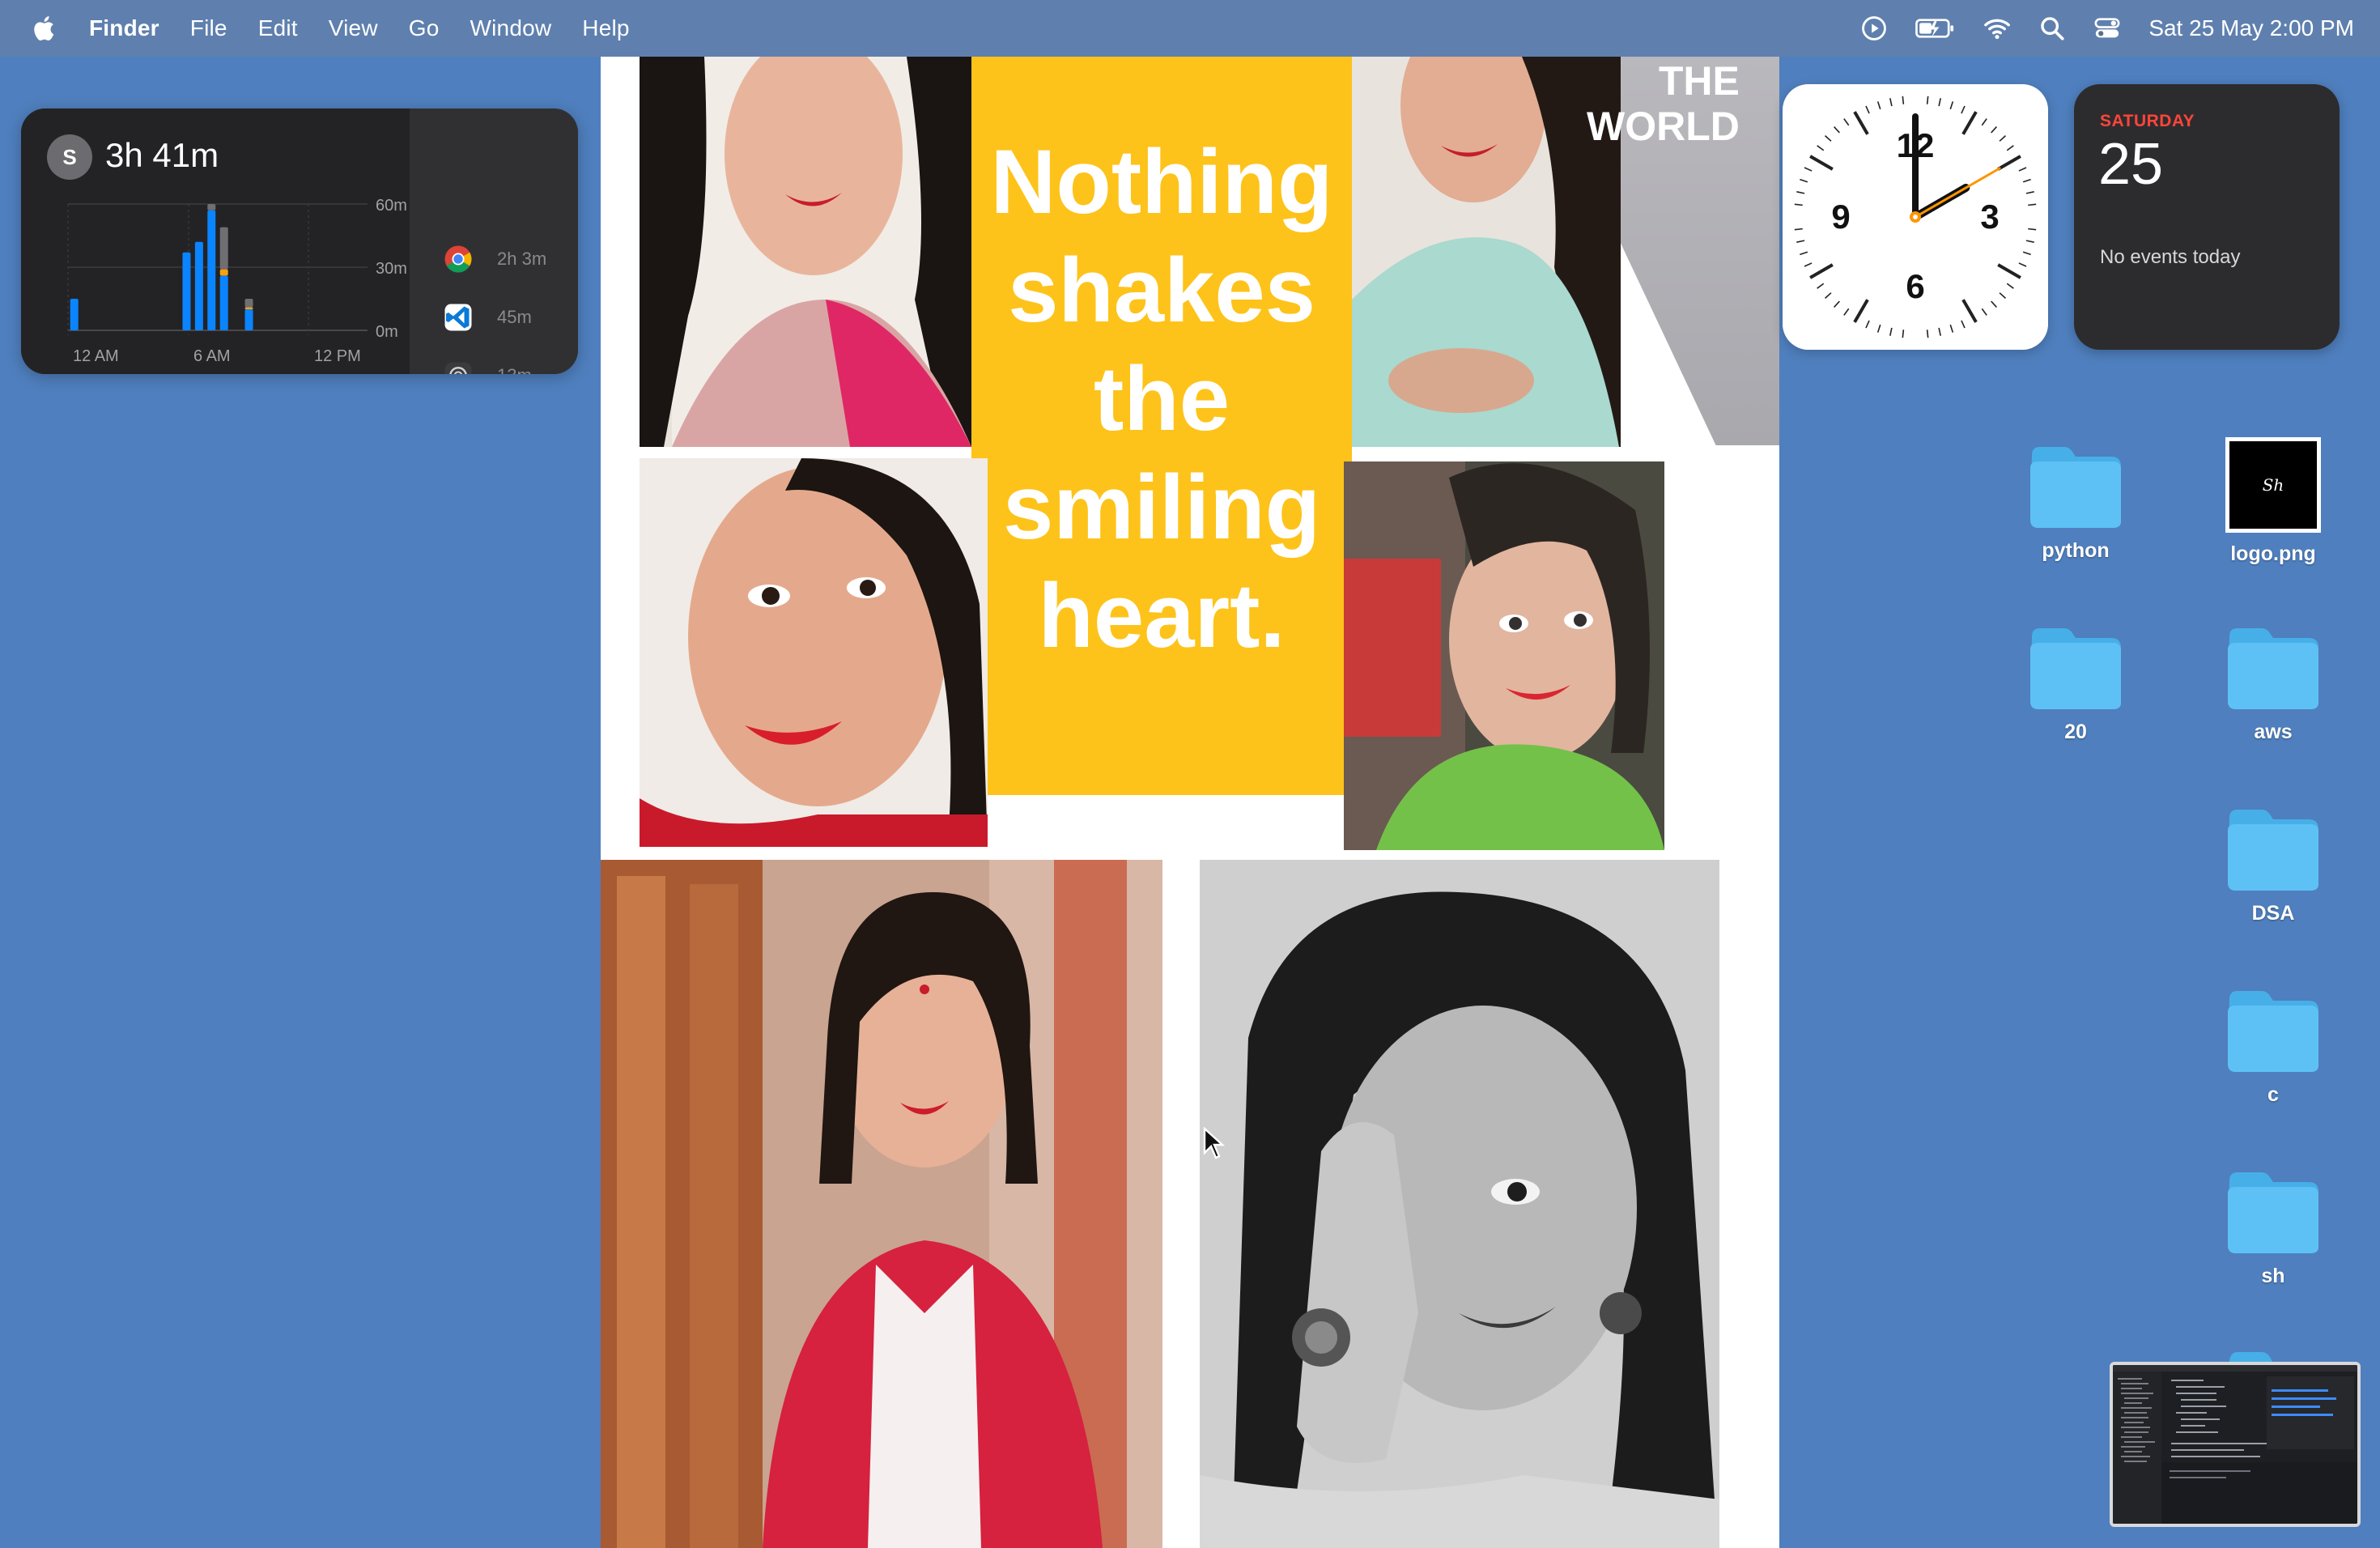 The image size is (2380, 1548). What do you see at coordinates (1916, 217) in the screenshot?
I see `clock-widget: 12 3 6 9` at bounding box center [1916, 217].